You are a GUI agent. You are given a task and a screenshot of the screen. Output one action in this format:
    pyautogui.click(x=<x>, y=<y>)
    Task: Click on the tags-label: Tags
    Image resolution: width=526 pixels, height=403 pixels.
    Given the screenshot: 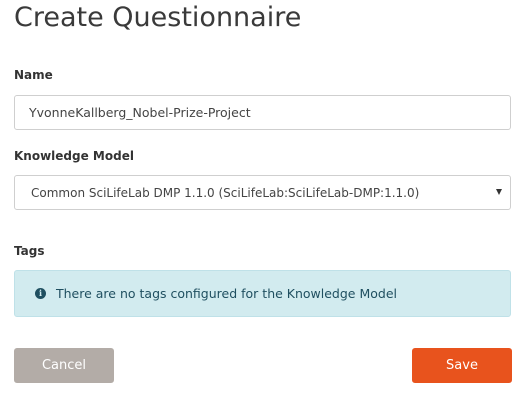 What is the action you would take?
    pyautogui.click(x=29, y=251)
    